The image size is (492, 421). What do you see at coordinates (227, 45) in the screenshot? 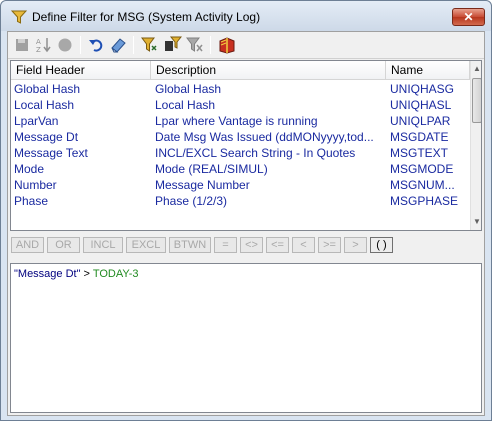
I see `book-icon` at bounding box center [227, 45].